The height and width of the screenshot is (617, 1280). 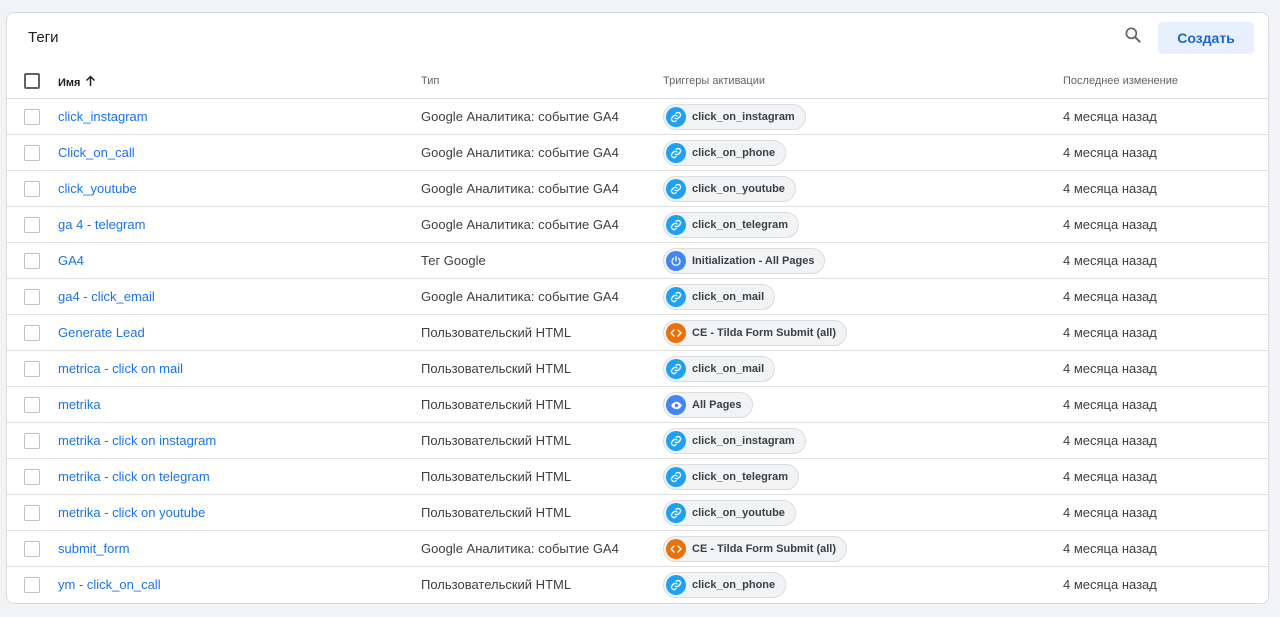 I want to click on tag-name-link: metrika - click on telegram, so click(x=134, y=476).